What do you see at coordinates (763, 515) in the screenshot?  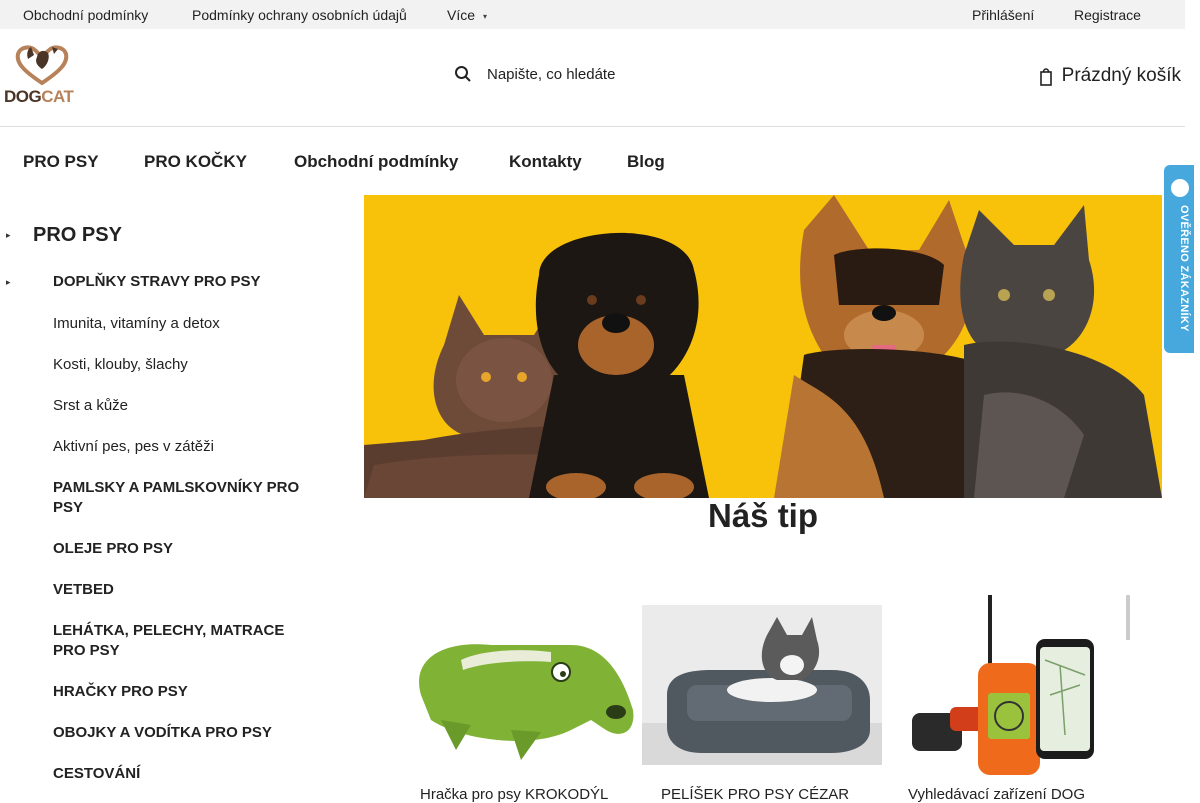 I see `section-title: Náš tip` at bounding box center [763, 515].